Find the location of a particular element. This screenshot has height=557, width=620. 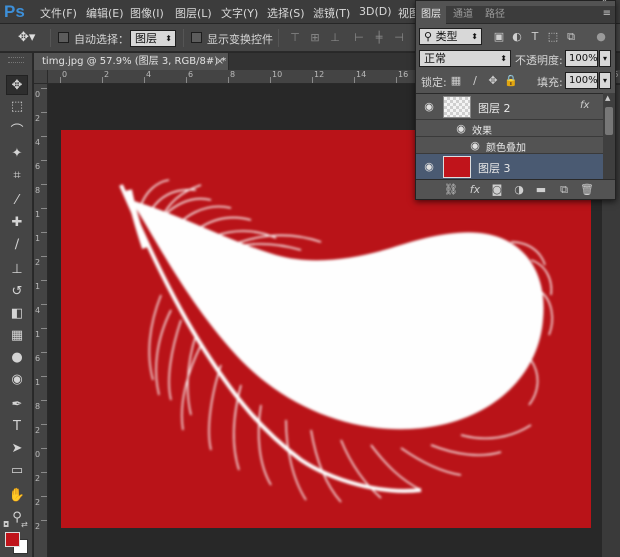

foreground-color-swatch is located at coordinates (12, 539).